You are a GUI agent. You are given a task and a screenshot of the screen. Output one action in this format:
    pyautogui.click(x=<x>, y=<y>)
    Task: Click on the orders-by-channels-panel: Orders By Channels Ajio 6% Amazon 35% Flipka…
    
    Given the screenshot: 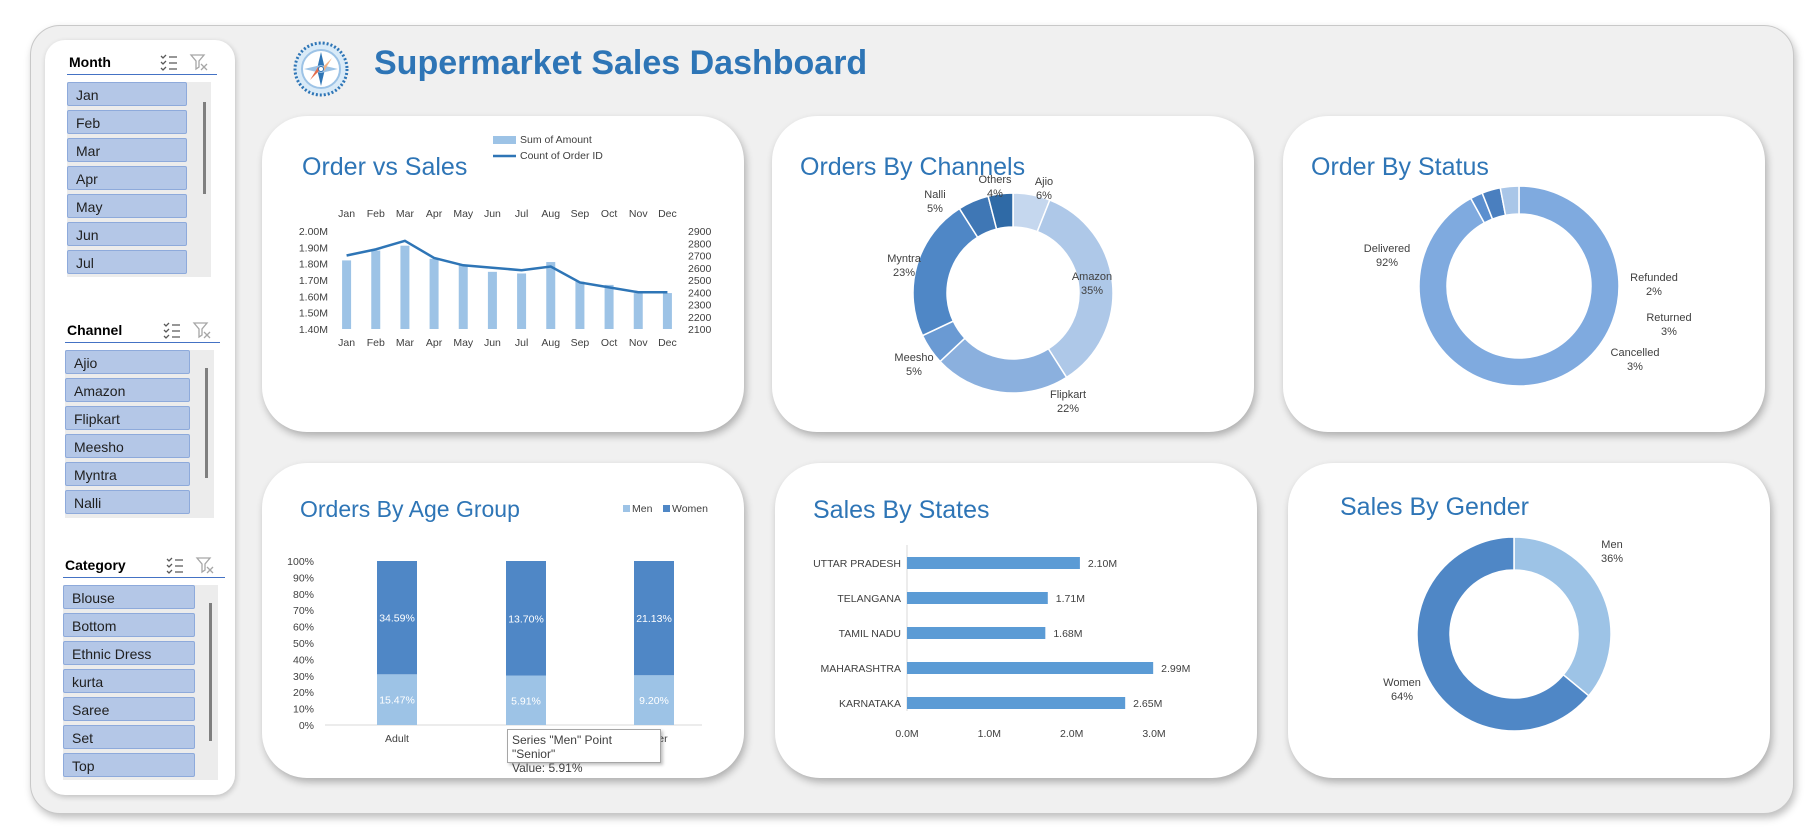 What is the action you would take?
    pyautogui.click(x=1013, y=274)
    